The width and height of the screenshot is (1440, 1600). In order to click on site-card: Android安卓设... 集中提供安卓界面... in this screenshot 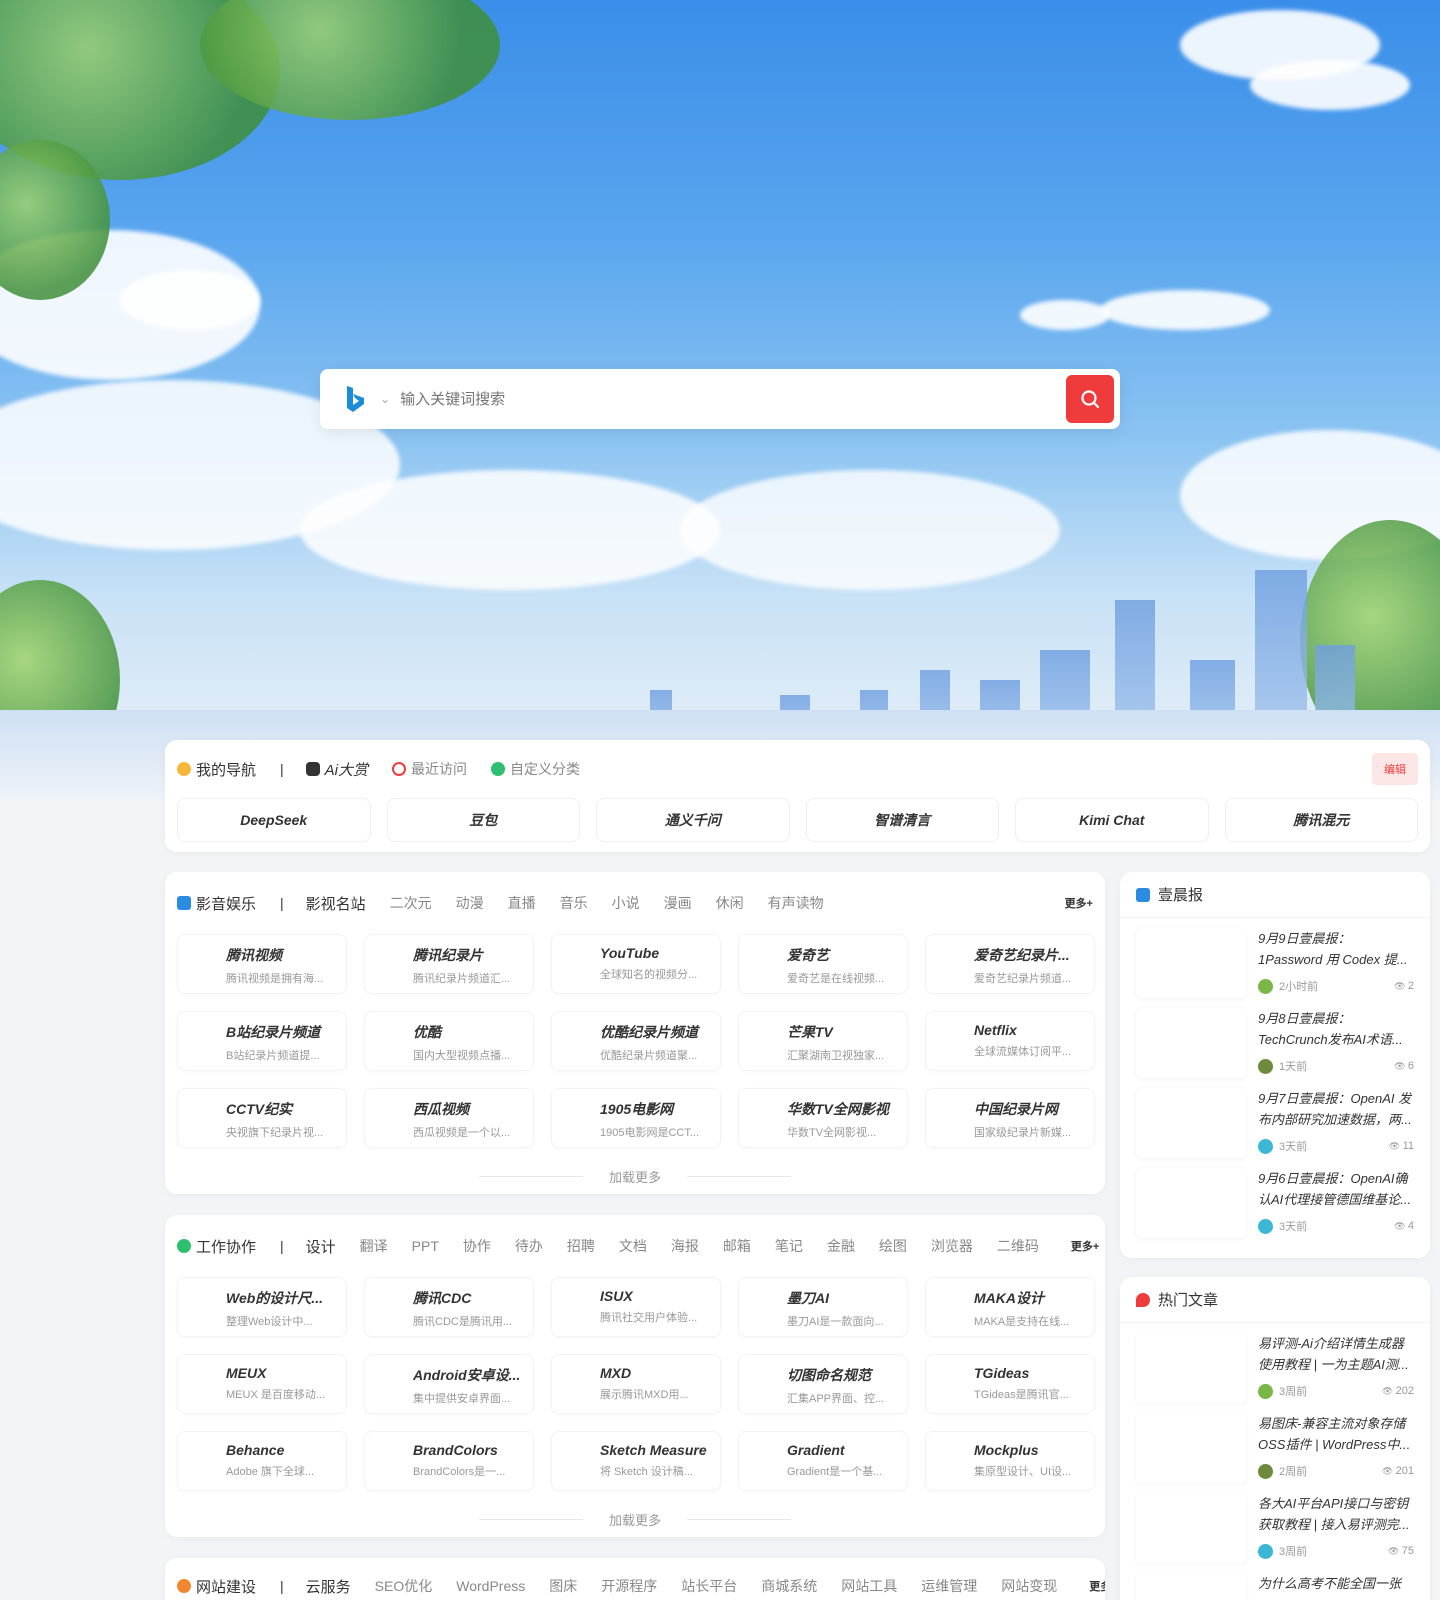, I will do `click(449, 1384)`.